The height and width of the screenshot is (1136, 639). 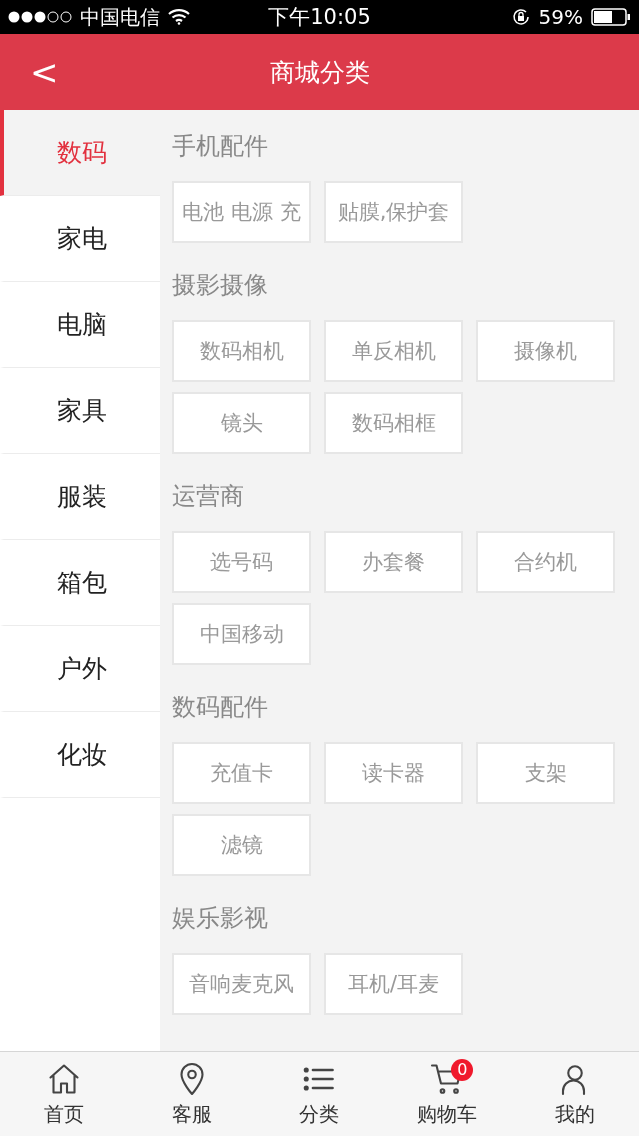 I want to click on back-button: <, so click(x=44, y=72).